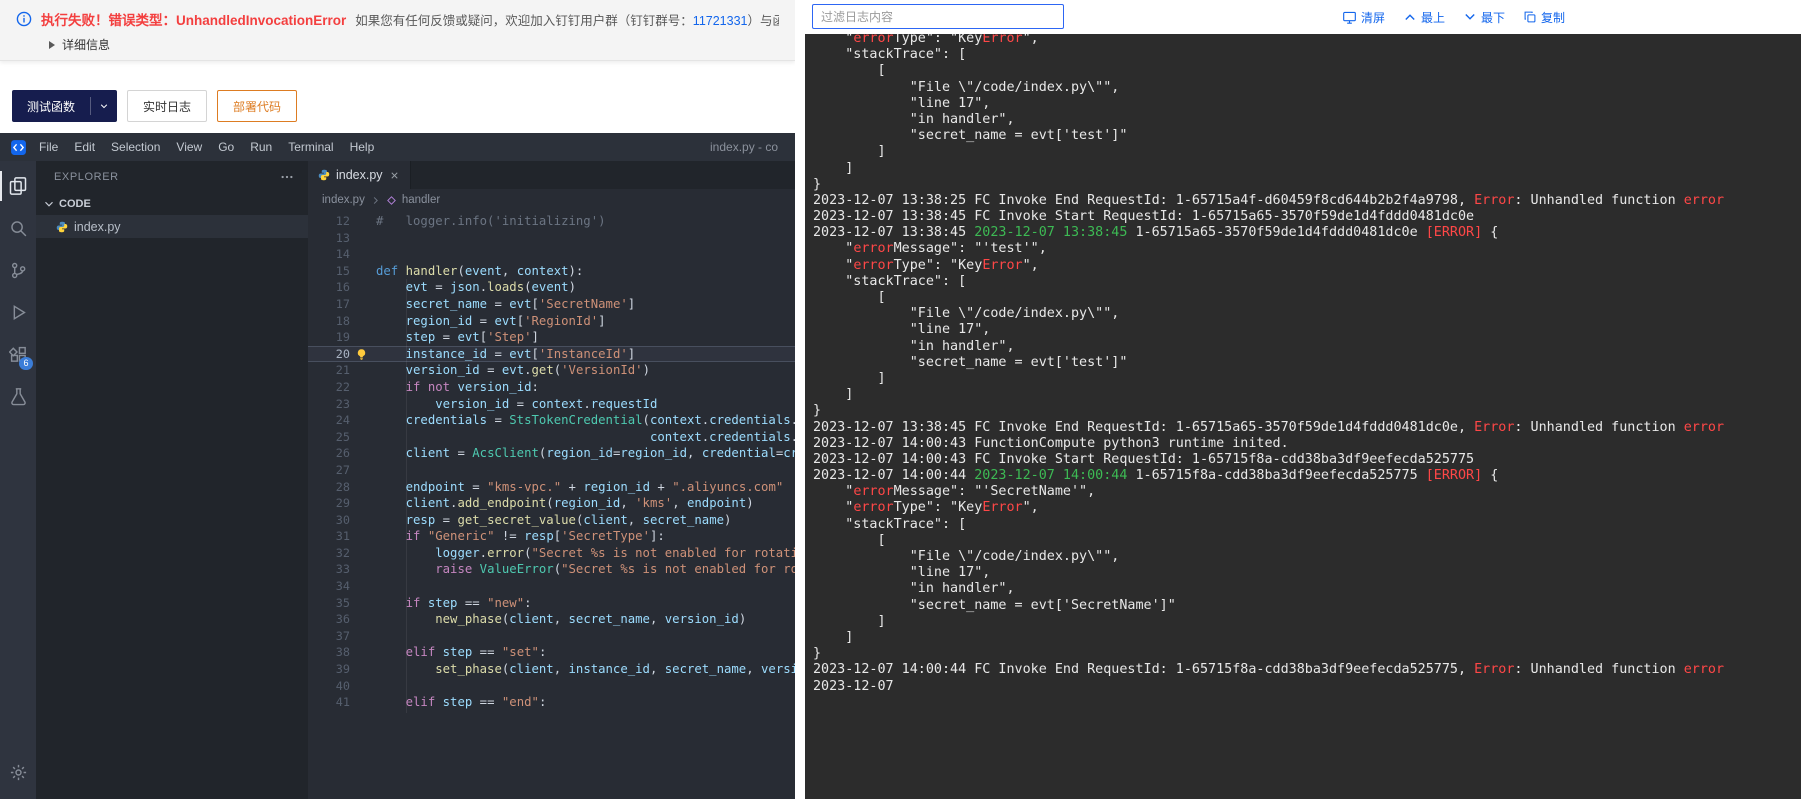 This screenshot has height=799, width=1801. What do you see at coordinates (1544, 17) in the screenshot?
I see `copy-button: 复制` at bounding box center [1544, 17].